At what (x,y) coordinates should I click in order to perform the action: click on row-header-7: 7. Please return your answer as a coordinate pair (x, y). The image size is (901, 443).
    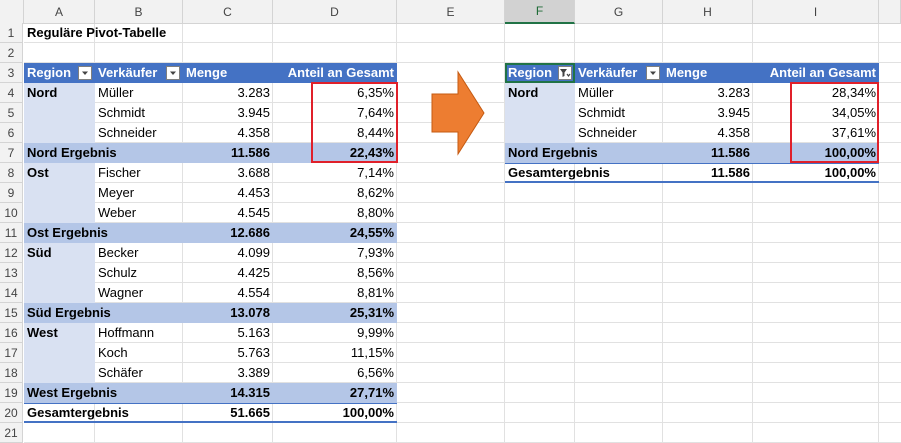
    Looking at the image, I should click on (11, 153).